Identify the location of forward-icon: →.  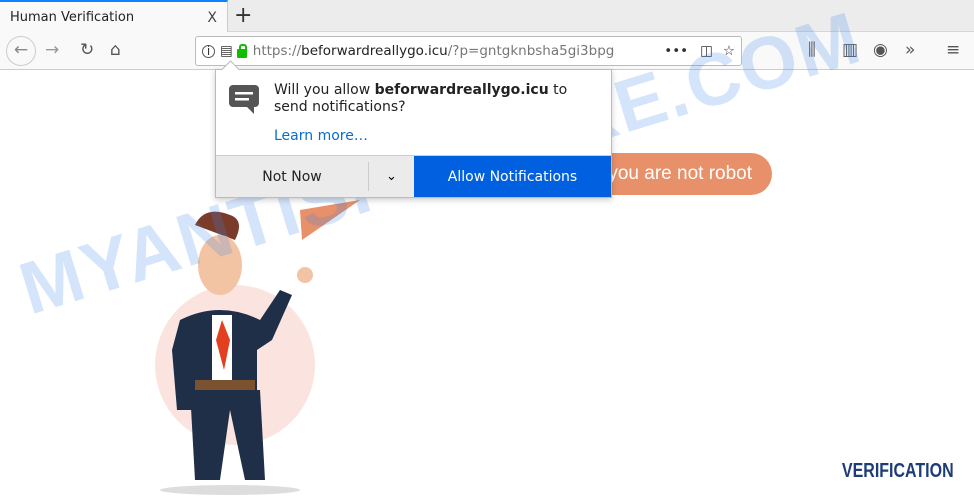
(52, 50).